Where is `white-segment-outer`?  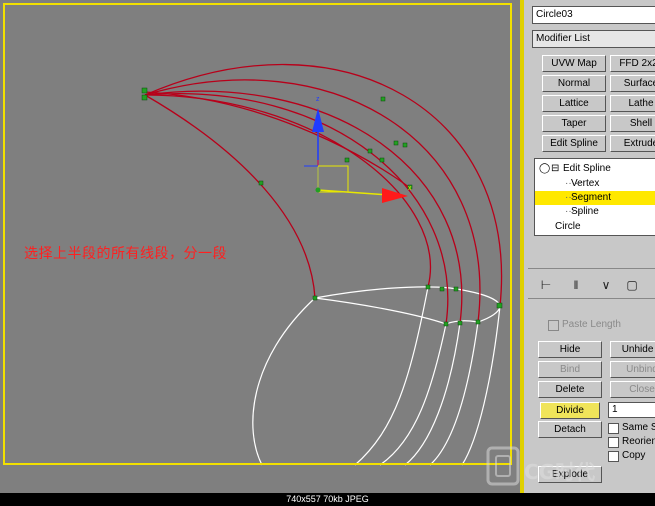
white-segment-outer is located at coordinates (284, 381).